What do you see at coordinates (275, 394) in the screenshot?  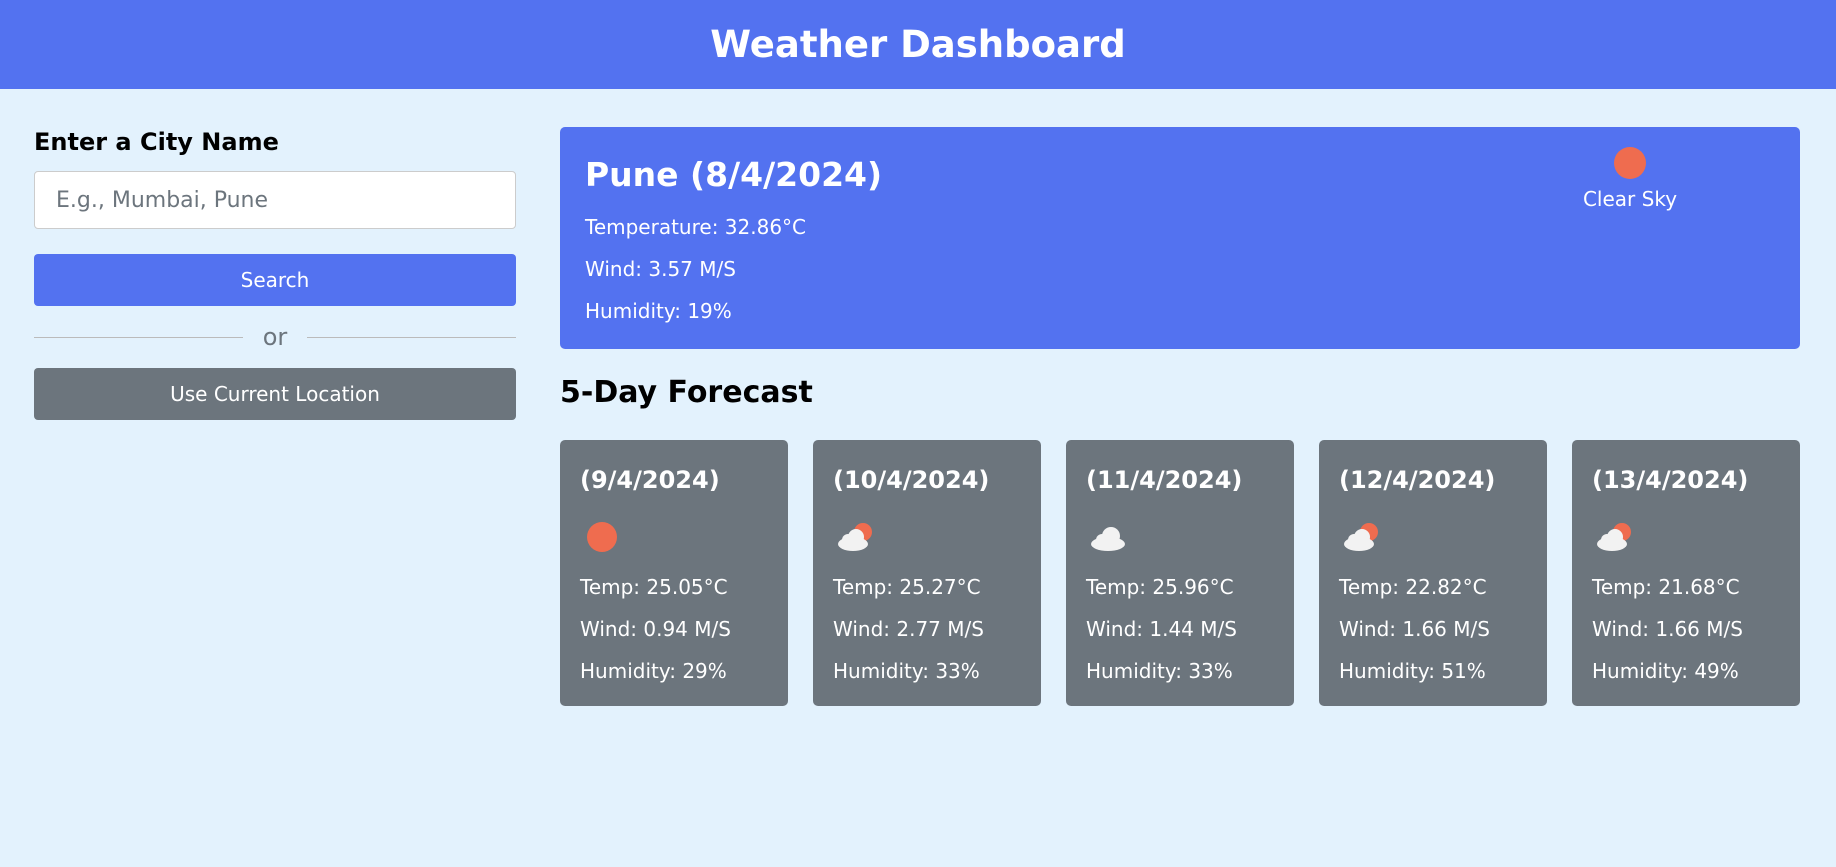 I see `use-current-location-button: Use Current Location` at bounding box center [275, 394].